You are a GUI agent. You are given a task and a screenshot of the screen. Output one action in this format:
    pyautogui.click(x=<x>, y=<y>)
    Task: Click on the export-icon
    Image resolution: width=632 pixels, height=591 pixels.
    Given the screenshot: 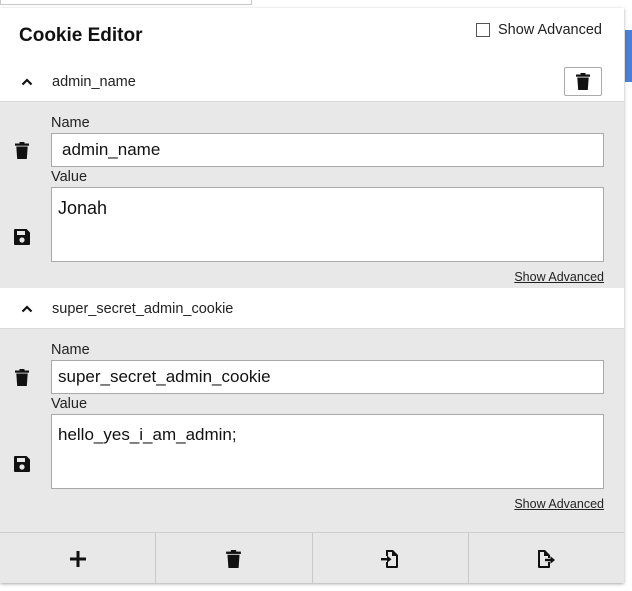 What is the action you would take?
    pyautogui.click(x=546, y=558)
    